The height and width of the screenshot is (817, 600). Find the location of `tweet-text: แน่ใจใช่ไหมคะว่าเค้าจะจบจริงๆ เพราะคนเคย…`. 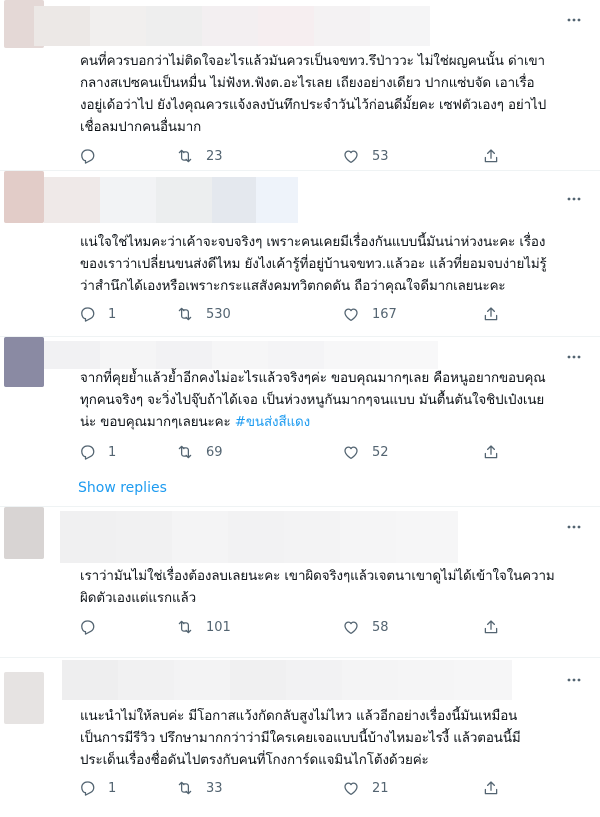

tweet-text: แน่ใจใช่ไหมคะว่าเค้าจะจบจริงๆ เพราะคนเคย… is located at coordinates (330, 265).